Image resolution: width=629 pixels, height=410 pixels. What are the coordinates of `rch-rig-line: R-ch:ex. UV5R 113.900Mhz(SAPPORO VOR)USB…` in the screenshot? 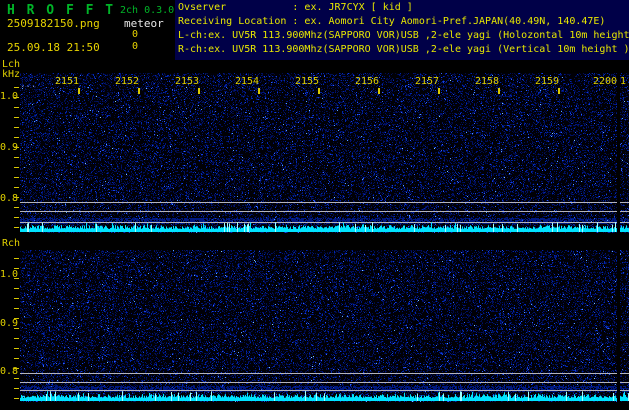 It's located at (403, 49).